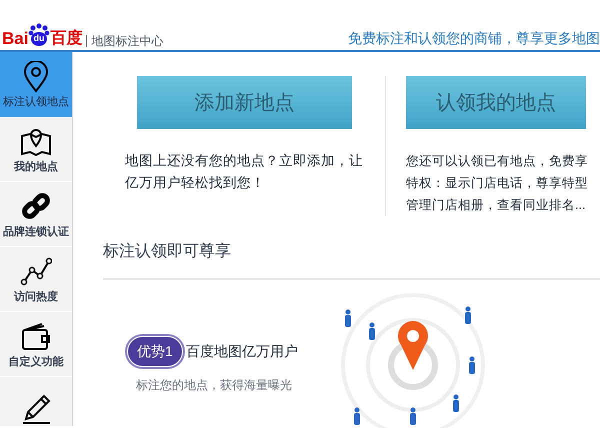 Image resolution: width=600 pixels, height=428 pixels. Describe the element at coordinates (38, 38) in the screenshot. I see `logo-paw-text: du` at that location.